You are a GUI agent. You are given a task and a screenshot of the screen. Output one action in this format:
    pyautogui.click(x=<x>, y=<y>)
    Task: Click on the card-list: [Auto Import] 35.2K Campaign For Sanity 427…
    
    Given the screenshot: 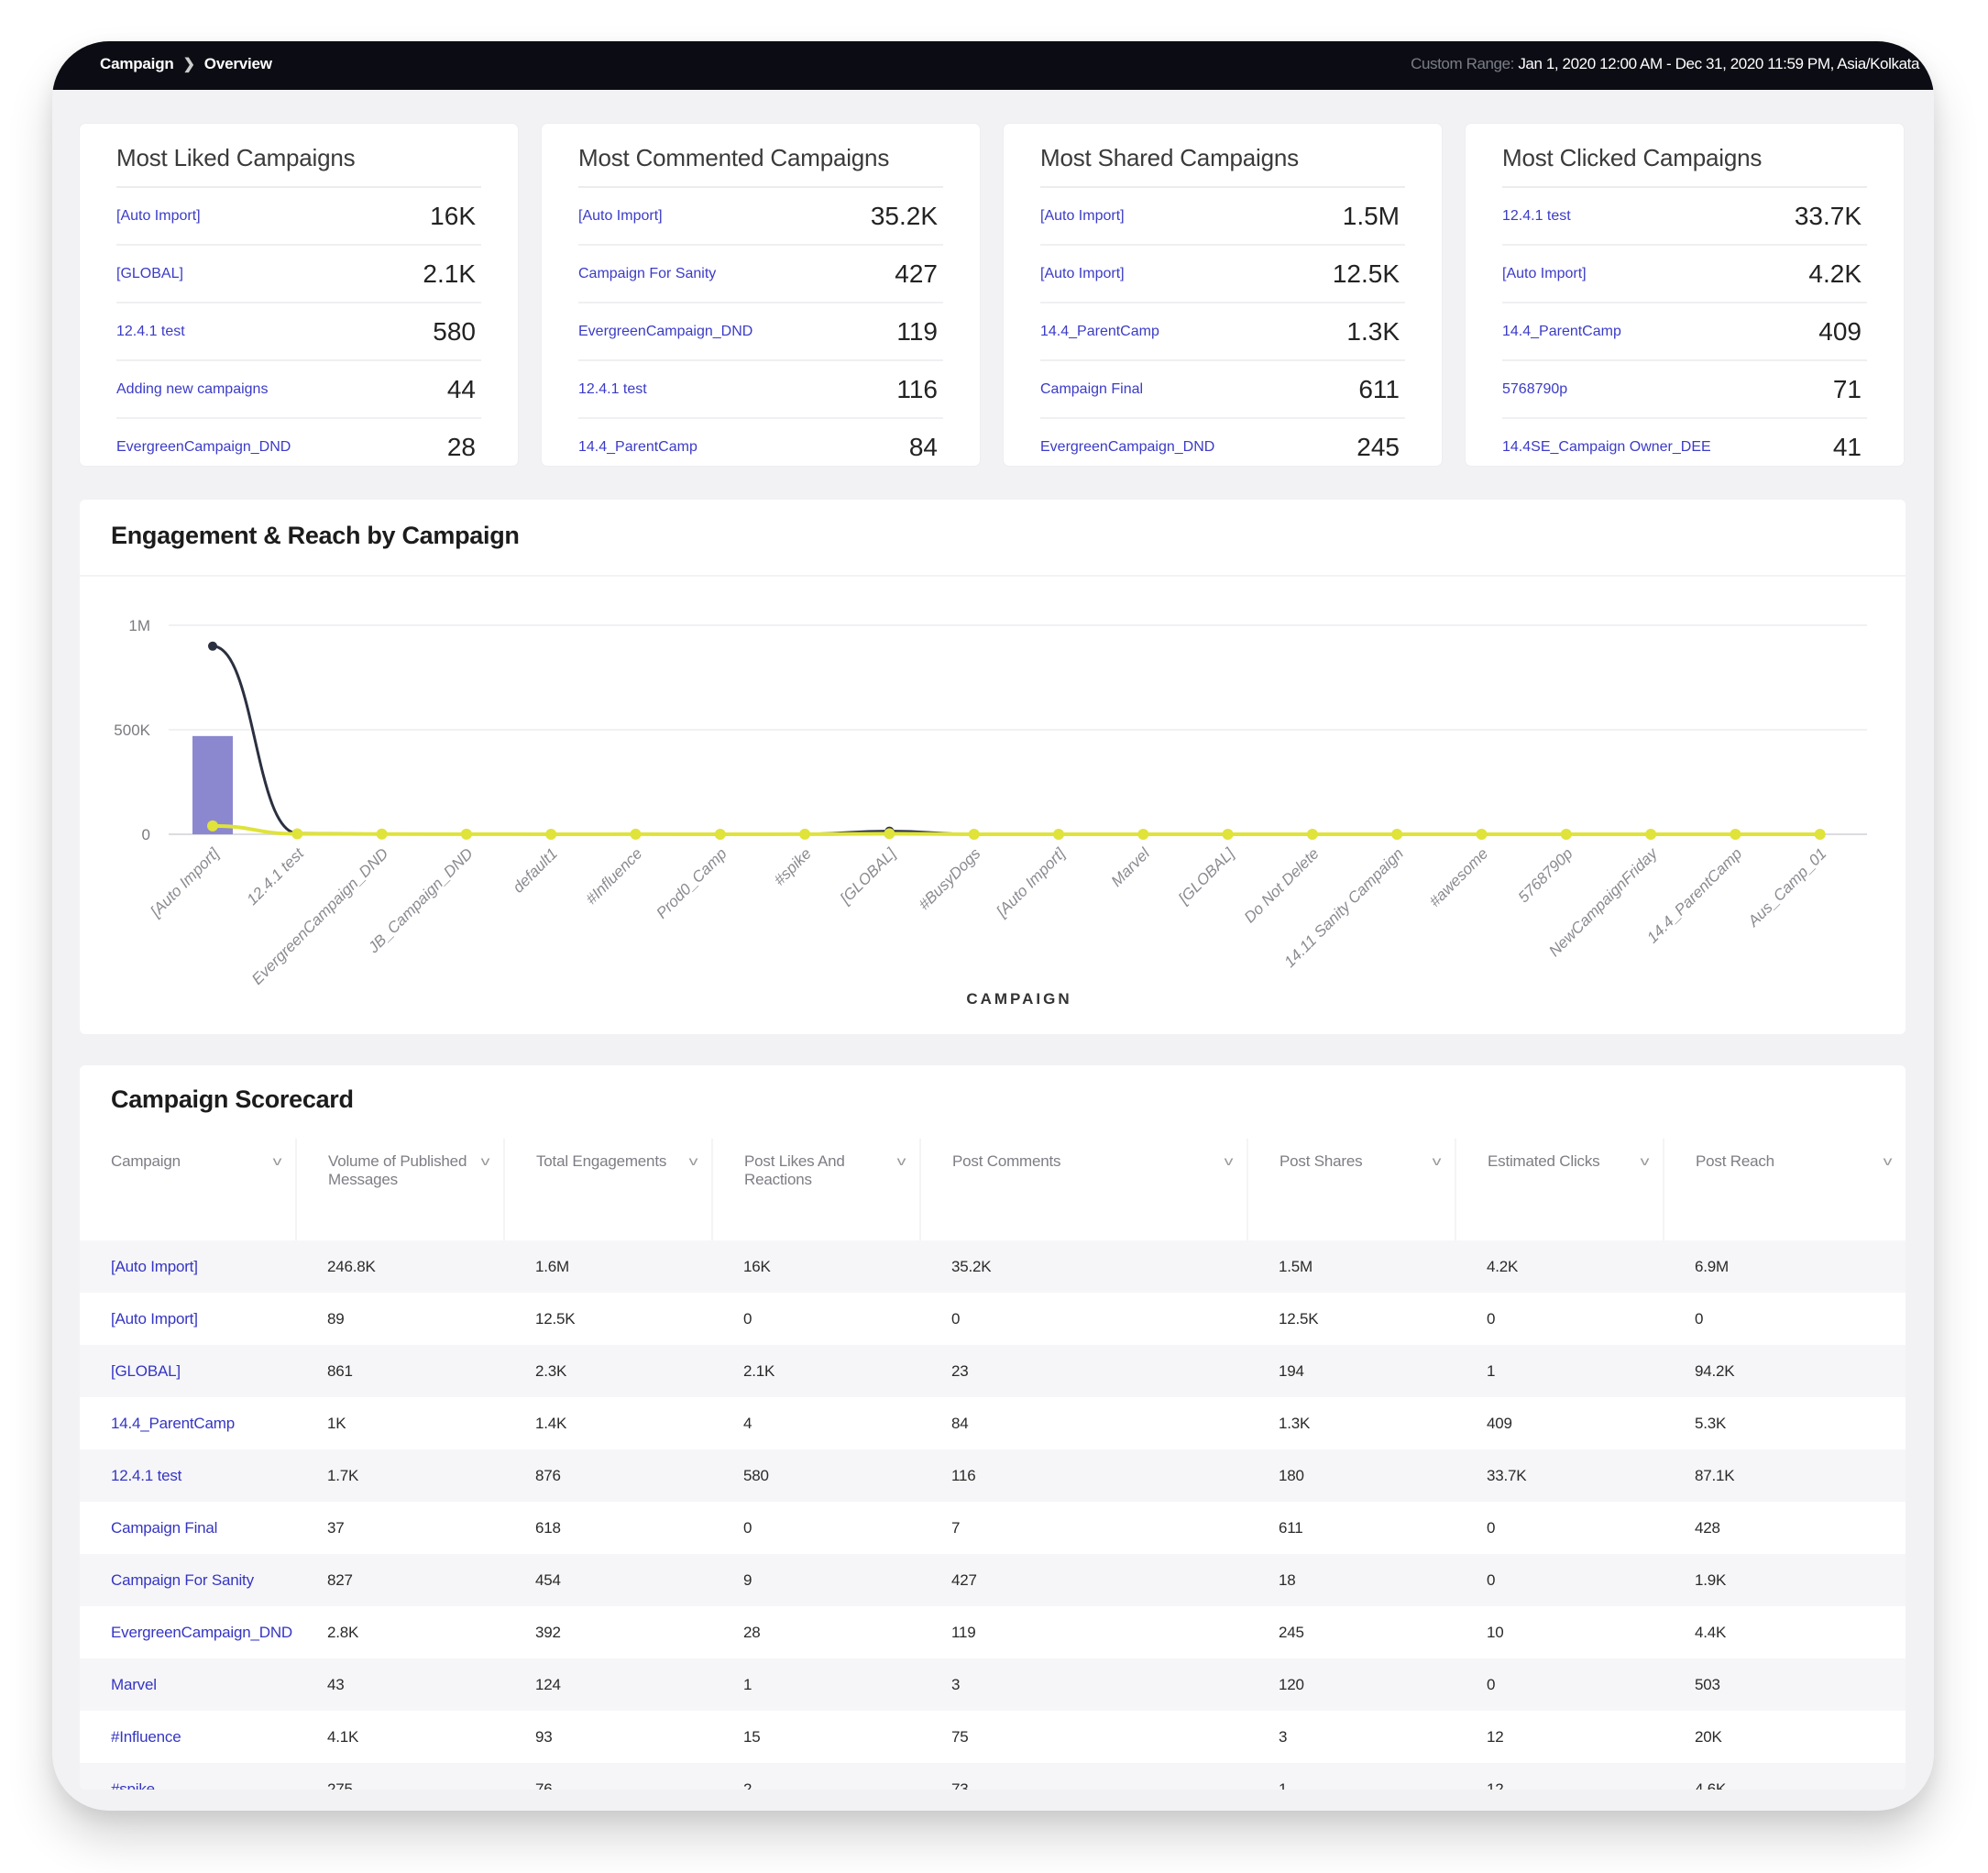 What is the action you would take?
    pyautogui.click(x=760, y=330)
    